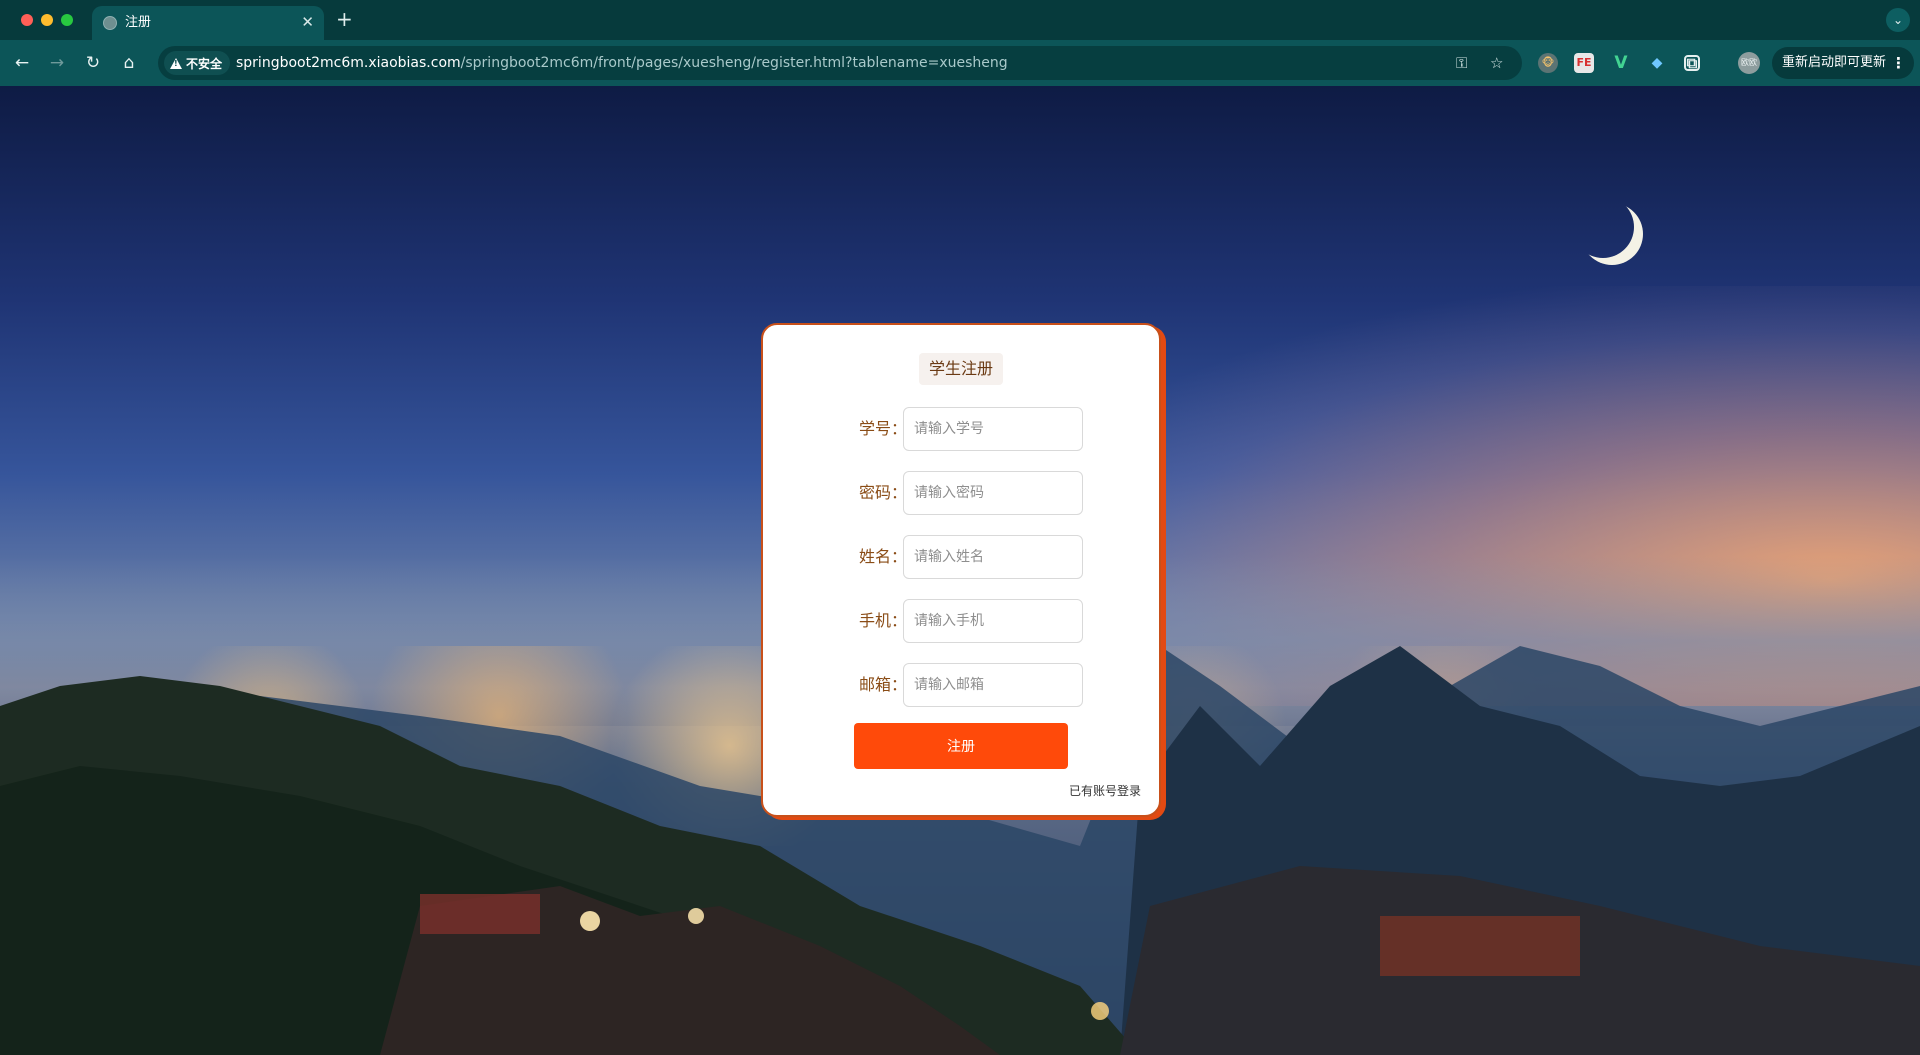 This screenshot has height=1055, width=1920. I want to click on forward-button: →, so click(57, 63).